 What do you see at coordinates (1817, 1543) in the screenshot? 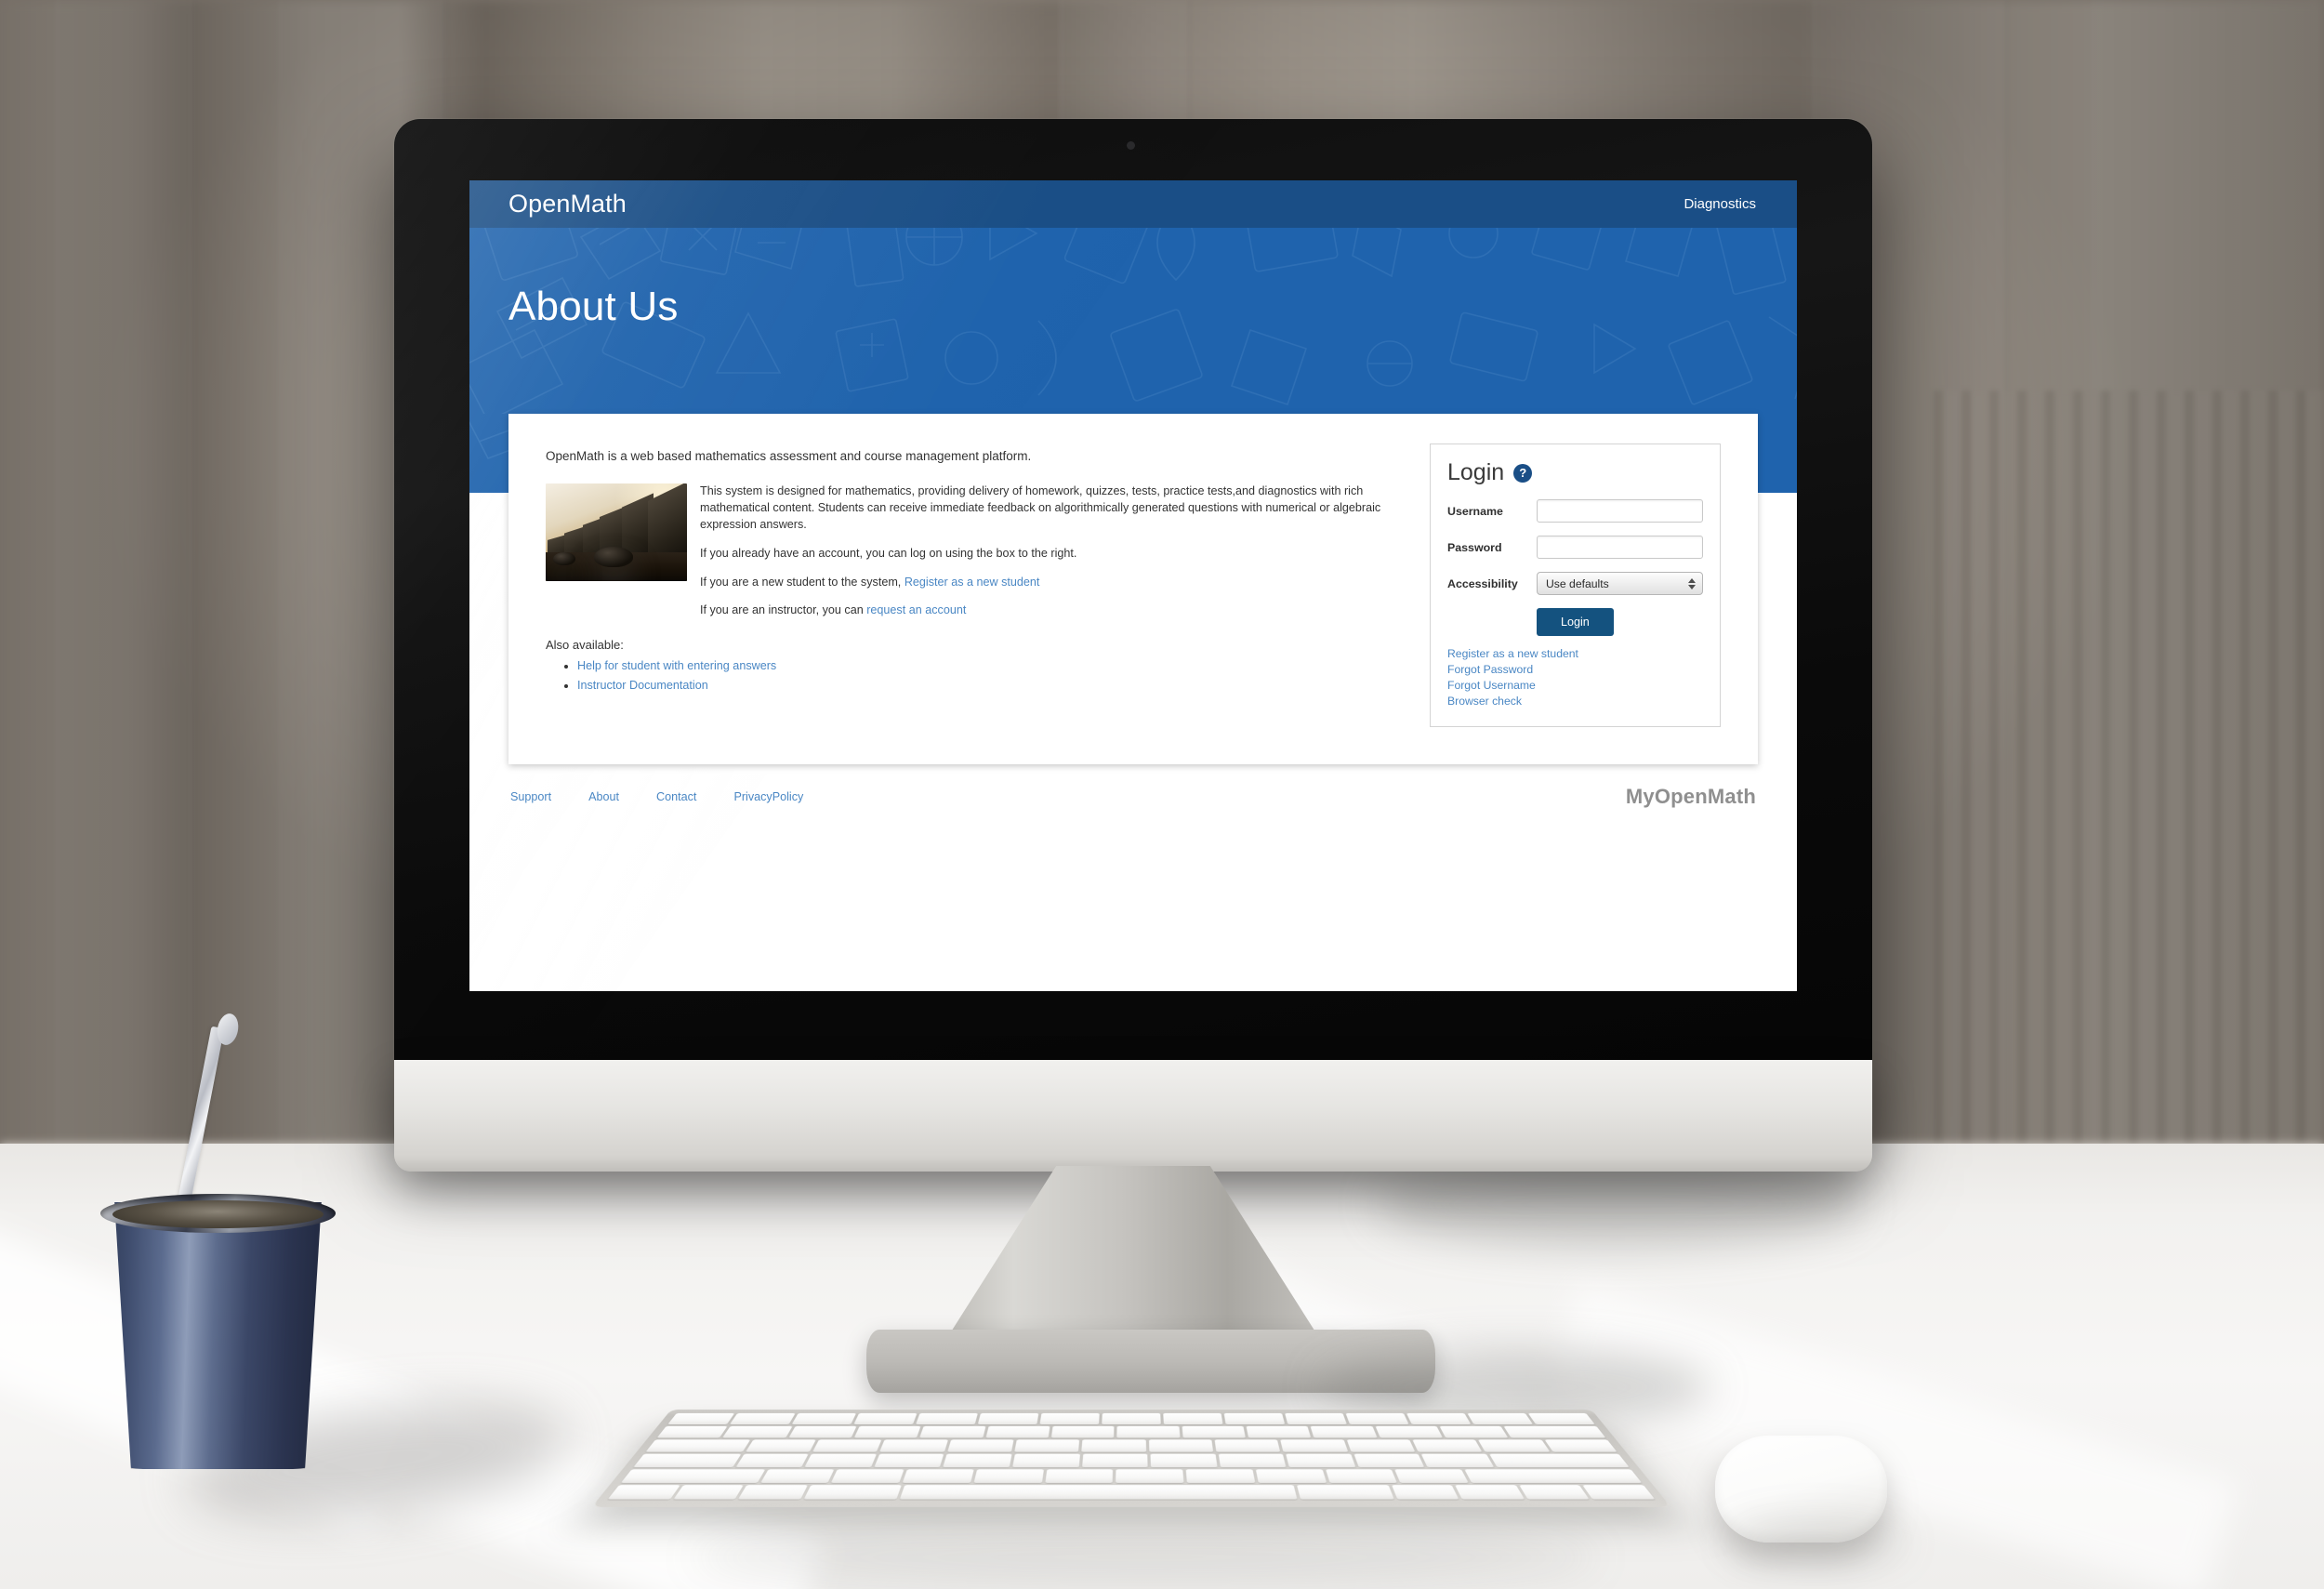
I see `mouse-shadow` at bounding box center [1817, 1543].